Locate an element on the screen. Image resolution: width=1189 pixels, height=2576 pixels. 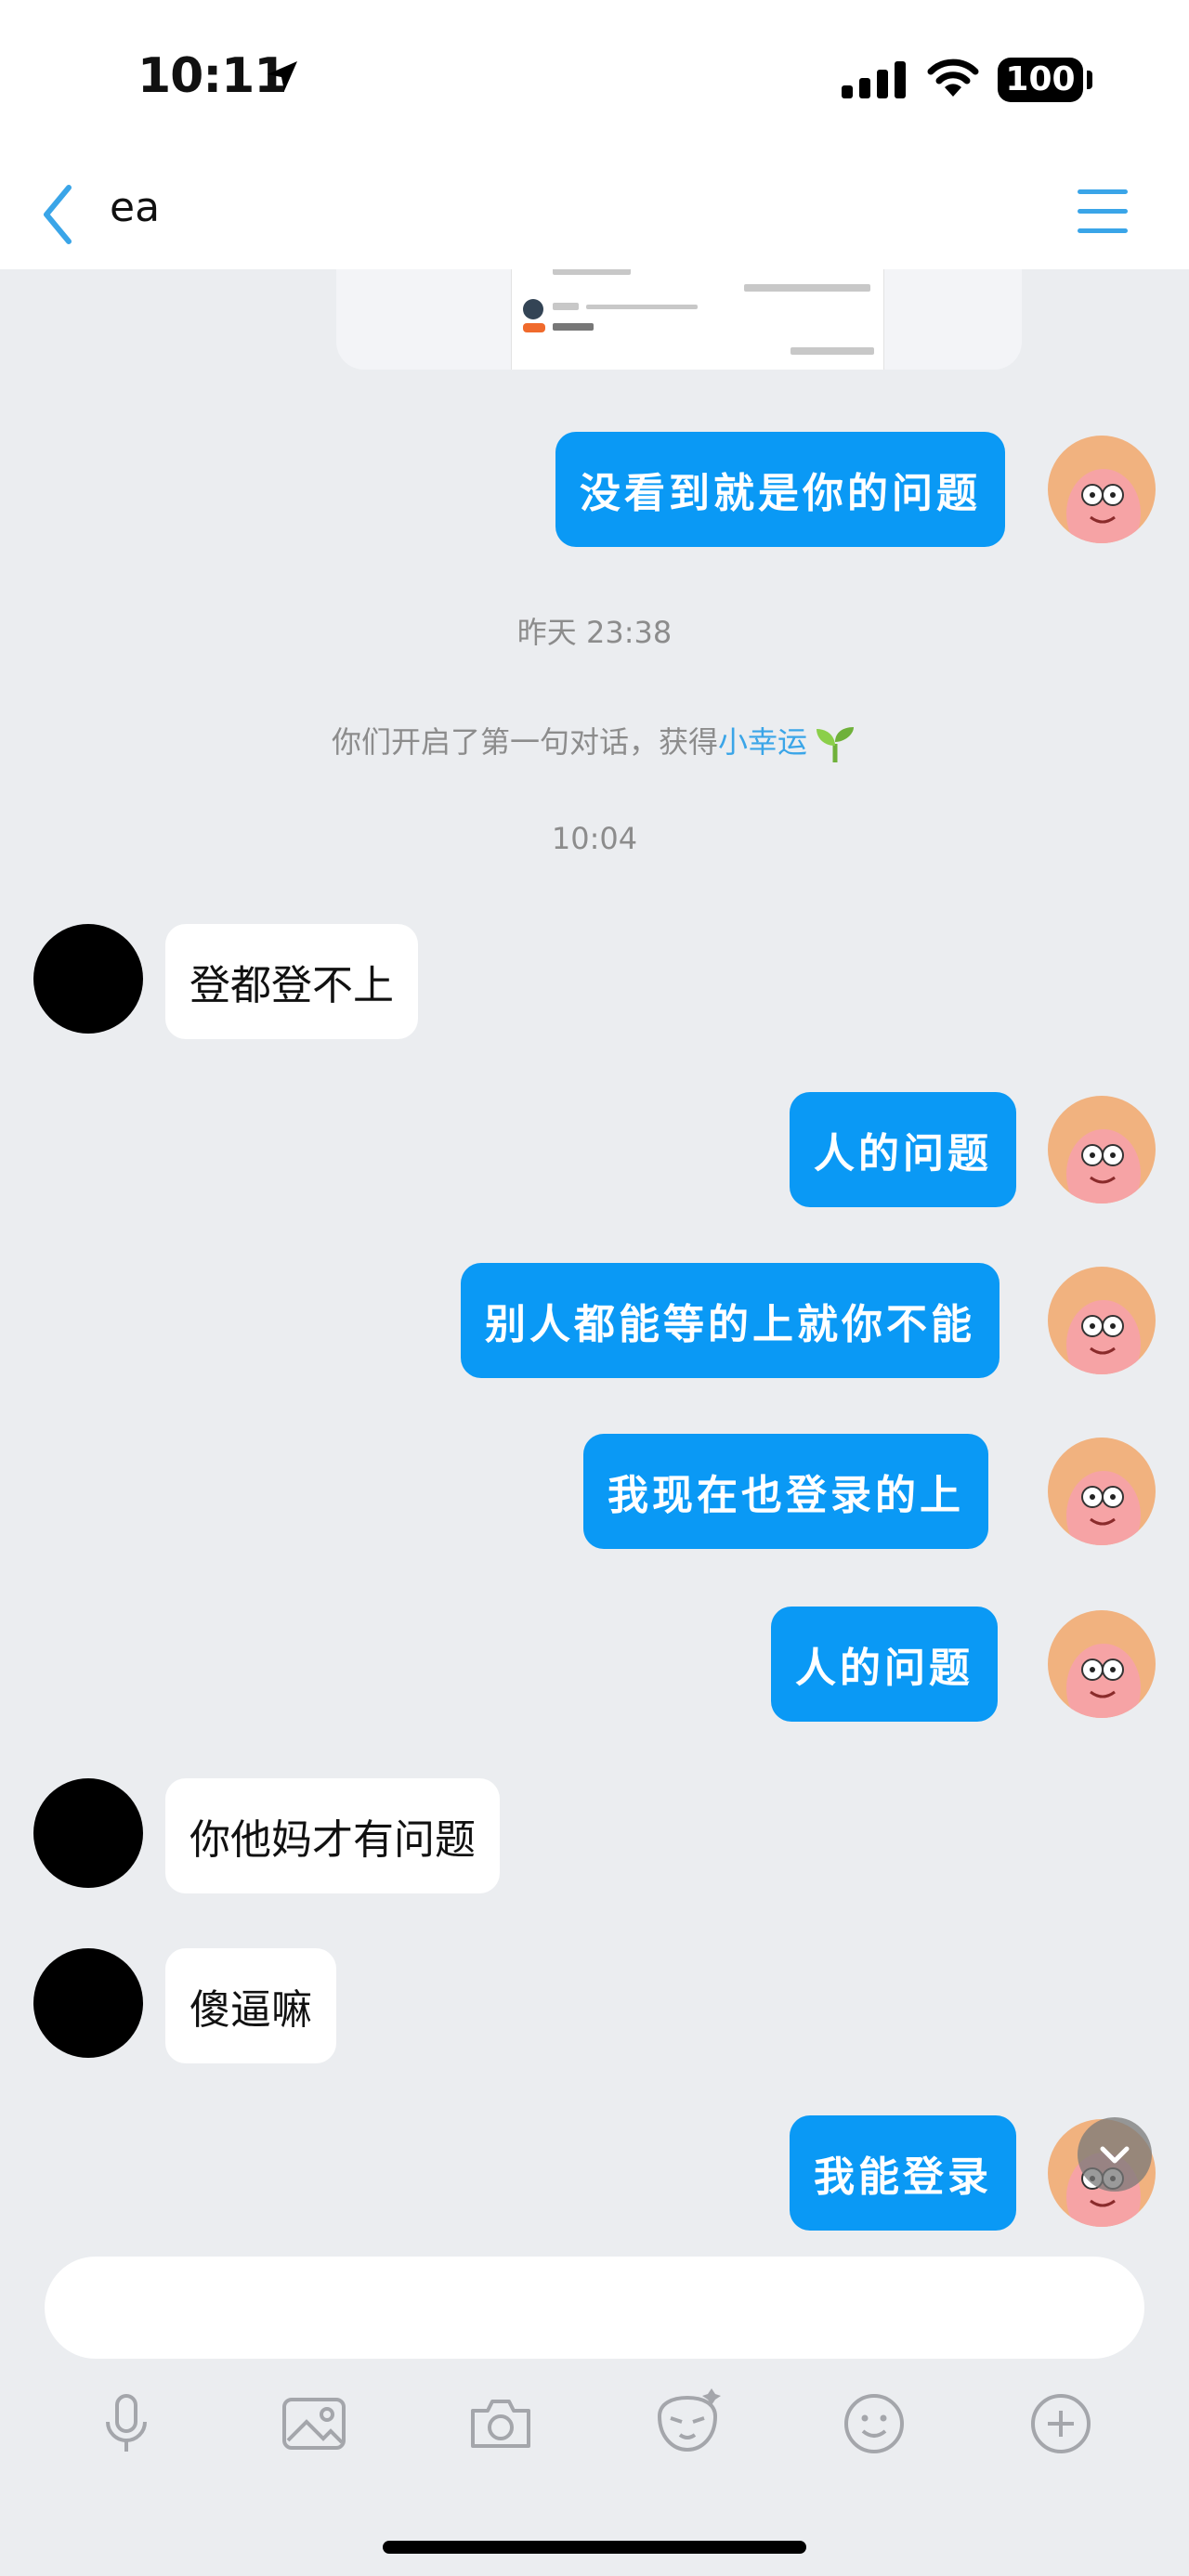
cellular-signal-icon is located at coordinates (874, 79).